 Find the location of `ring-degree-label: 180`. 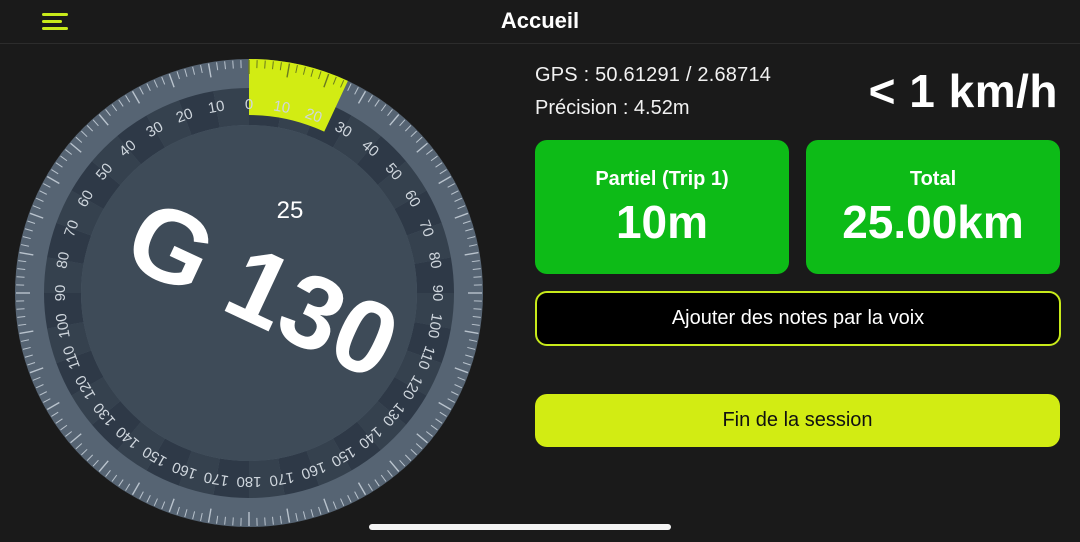

ring-degree-label: 180 is located at coordinates (248, 481).